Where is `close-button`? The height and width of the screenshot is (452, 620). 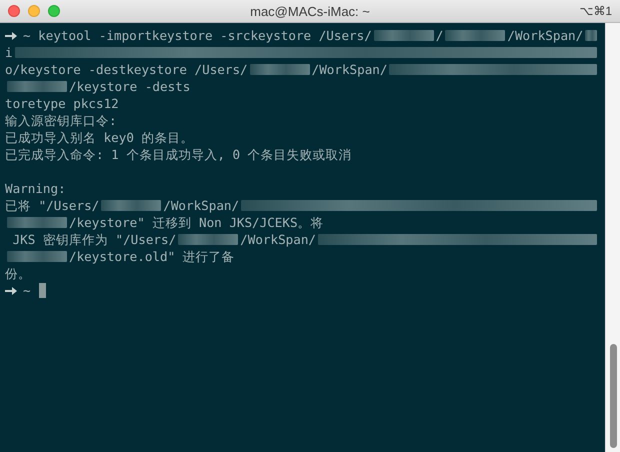 close-button is located at coordinates (14, 11).